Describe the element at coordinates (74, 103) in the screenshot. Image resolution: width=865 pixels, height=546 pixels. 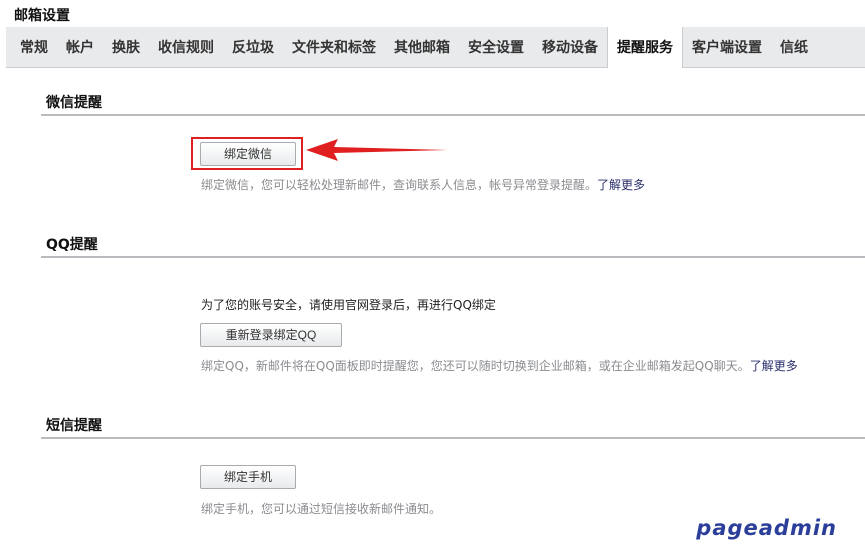
I see `wechat-section-title: 微信提醒` at that location.